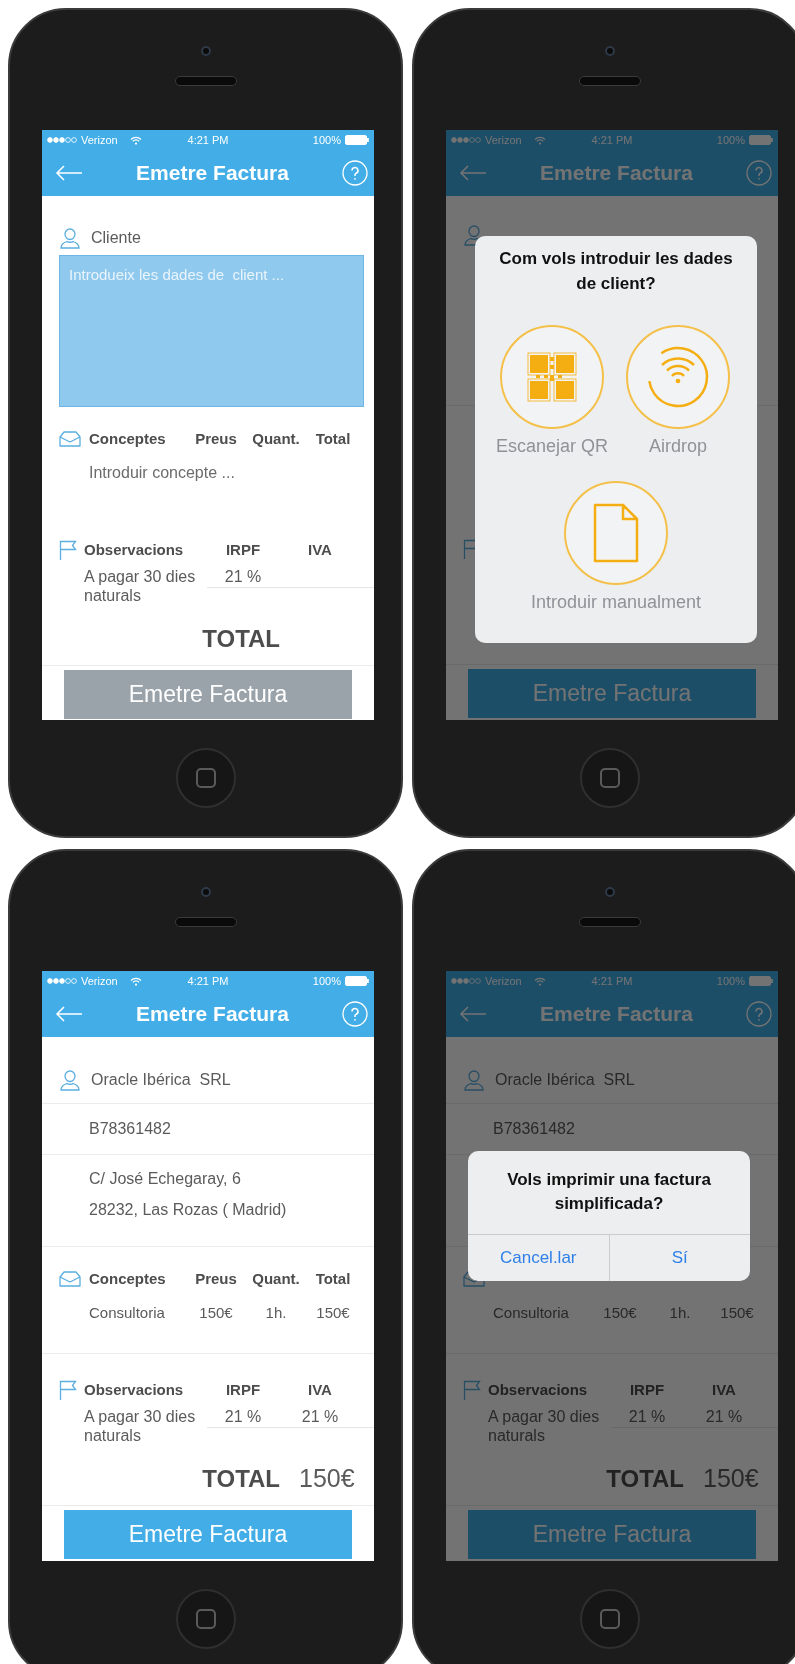  Describe the element at coordinates (216, 438) in the screenshot. I see `column-header: Preus` at that location.